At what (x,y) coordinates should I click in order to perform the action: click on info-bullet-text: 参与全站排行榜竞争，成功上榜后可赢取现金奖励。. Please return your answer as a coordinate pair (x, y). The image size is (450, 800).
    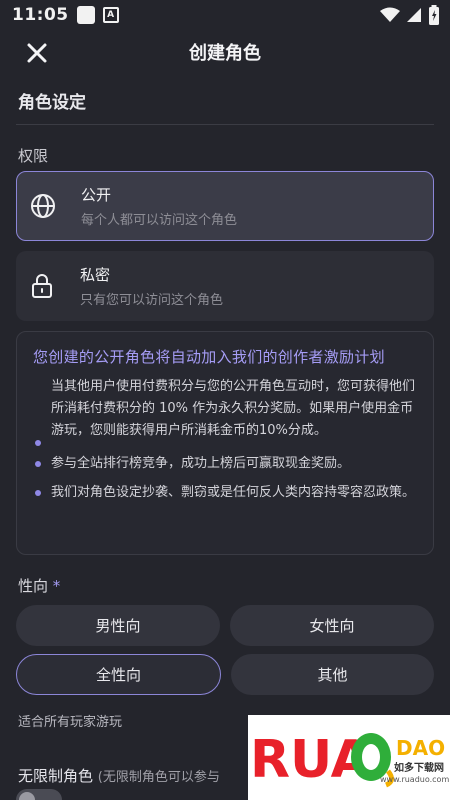
    Looking at the image, I should click on (201, 463).